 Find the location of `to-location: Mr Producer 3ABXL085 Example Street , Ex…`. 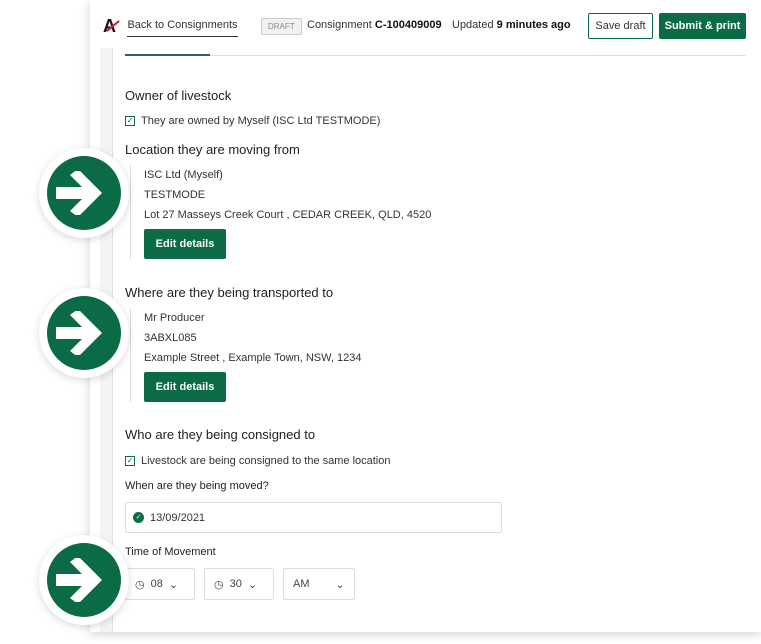

to-location: Mr Producer 3ABXL085 Example Street , Ex… is located at coordinates (245, 355).